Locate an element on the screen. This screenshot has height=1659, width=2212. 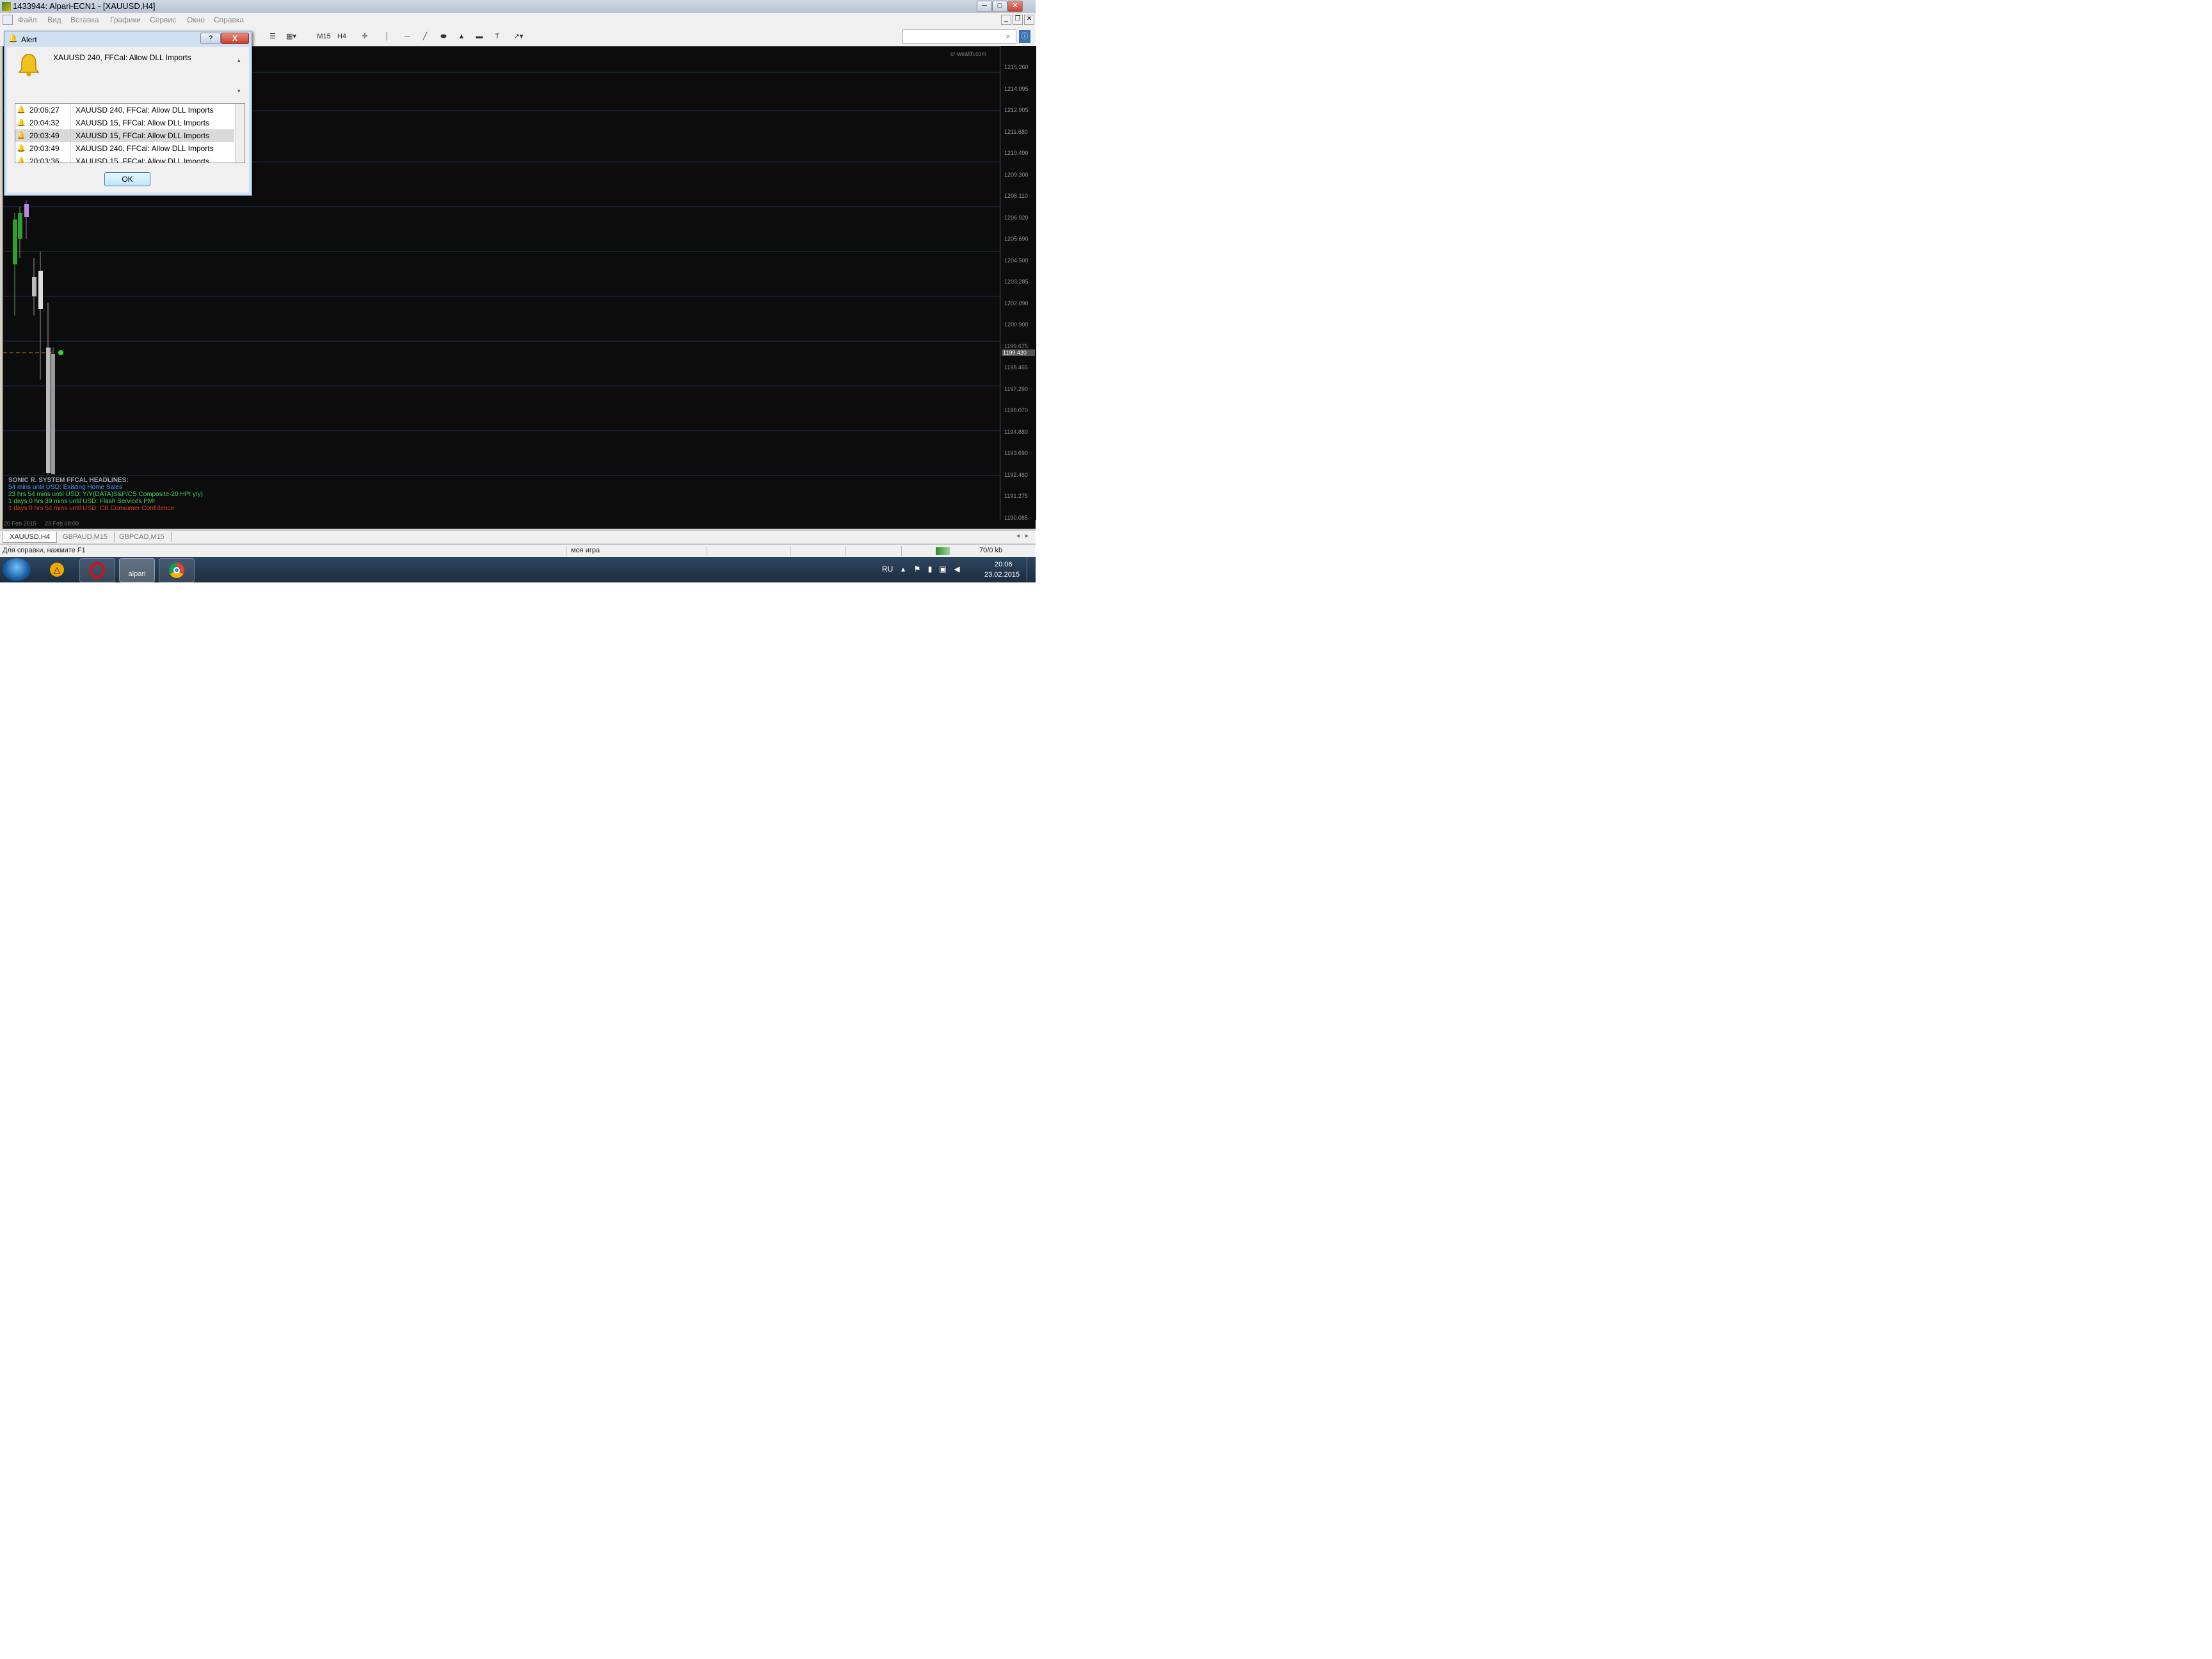
dialog-close-button: X is located at coordinates (235, 38).